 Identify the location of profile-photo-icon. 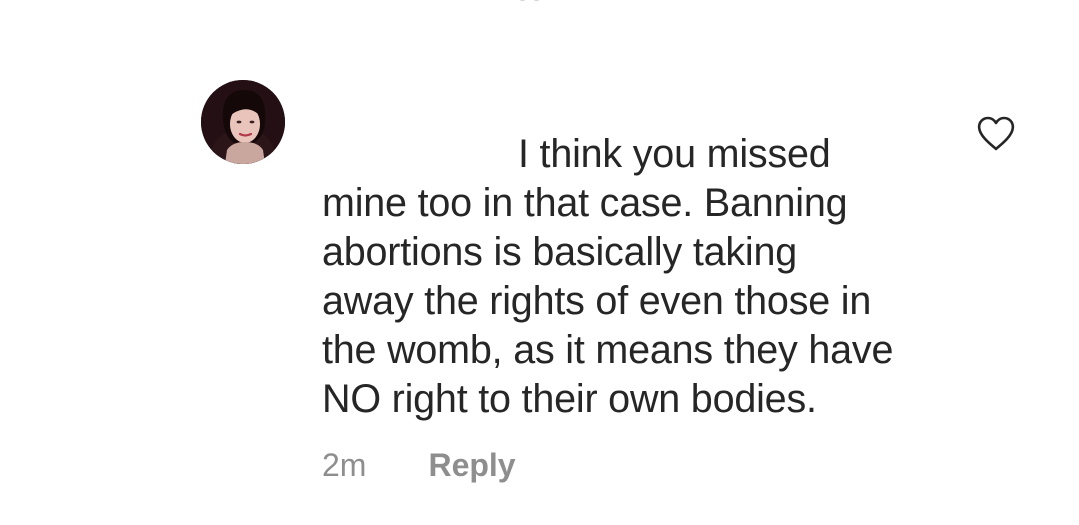
(243, 122).